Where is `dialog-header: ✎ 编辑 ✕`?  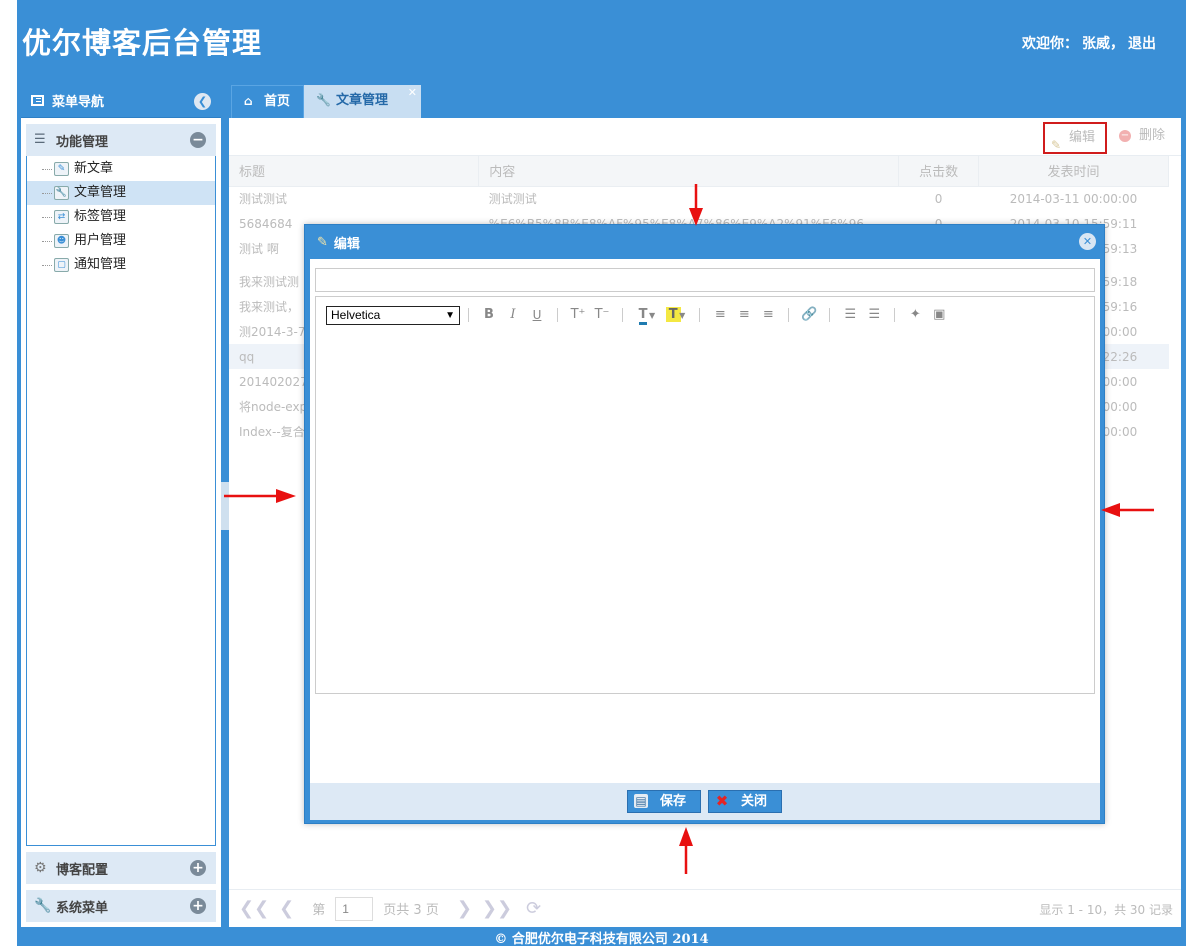 dialog-header: ✎ 编辑 ✕ is located at coordinates (704, 242).